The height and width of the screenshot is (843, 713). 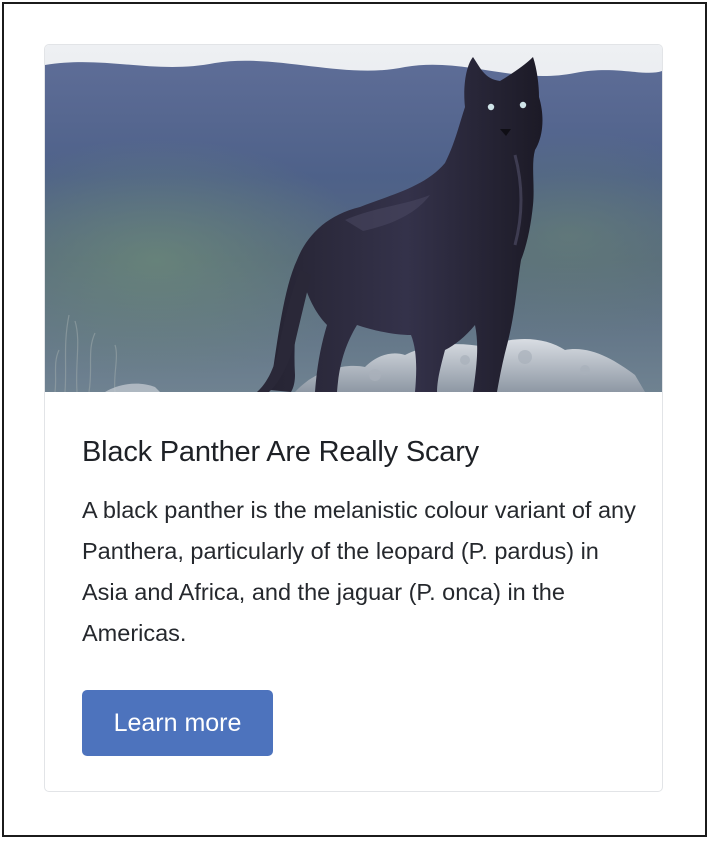 What do you see at coordinates (280, 452) in the screenshot?
I see `card-title: Black Panther Are Really Scary` at bounding box center [280, 452].